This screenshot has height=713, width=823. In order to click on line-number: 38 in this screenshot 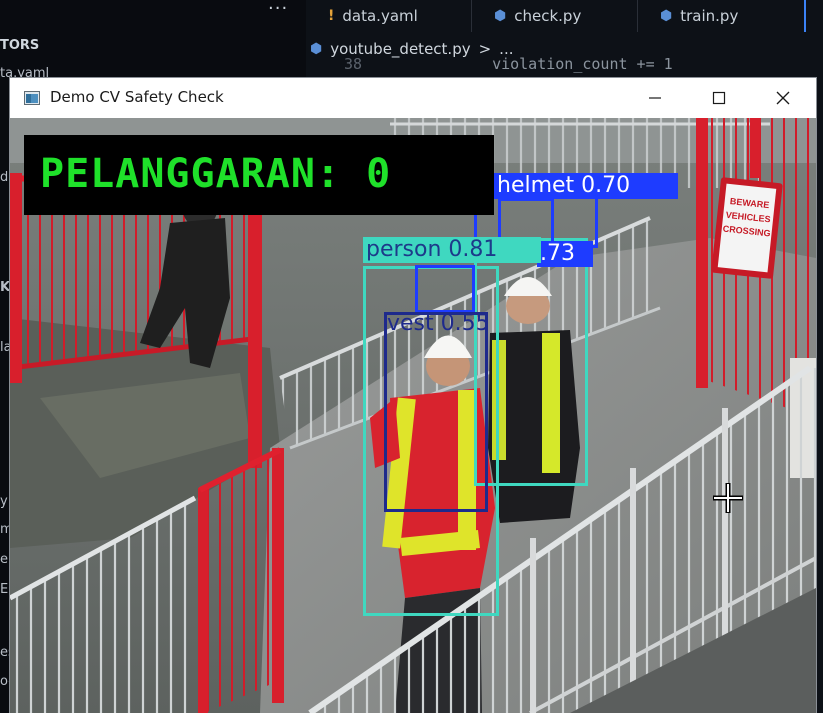, I will do `click(353, 64)`.